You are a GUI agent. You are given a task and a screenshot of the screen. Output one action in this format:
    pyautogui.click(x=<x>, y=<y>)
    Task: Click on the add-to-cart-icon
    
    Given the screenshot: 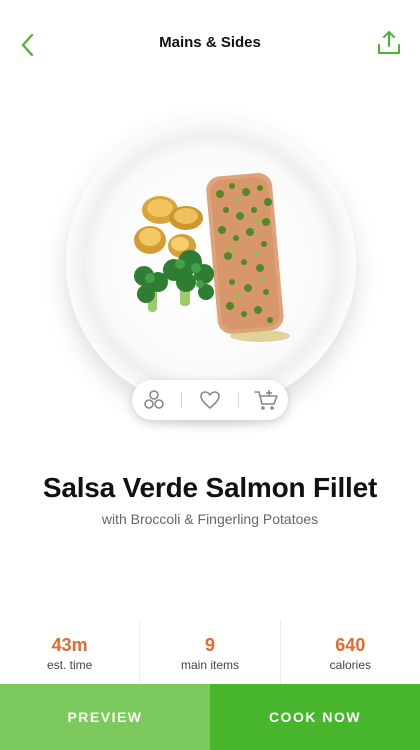 What is the action you would take?
    pyautogui.click(x=266, y=400)
    